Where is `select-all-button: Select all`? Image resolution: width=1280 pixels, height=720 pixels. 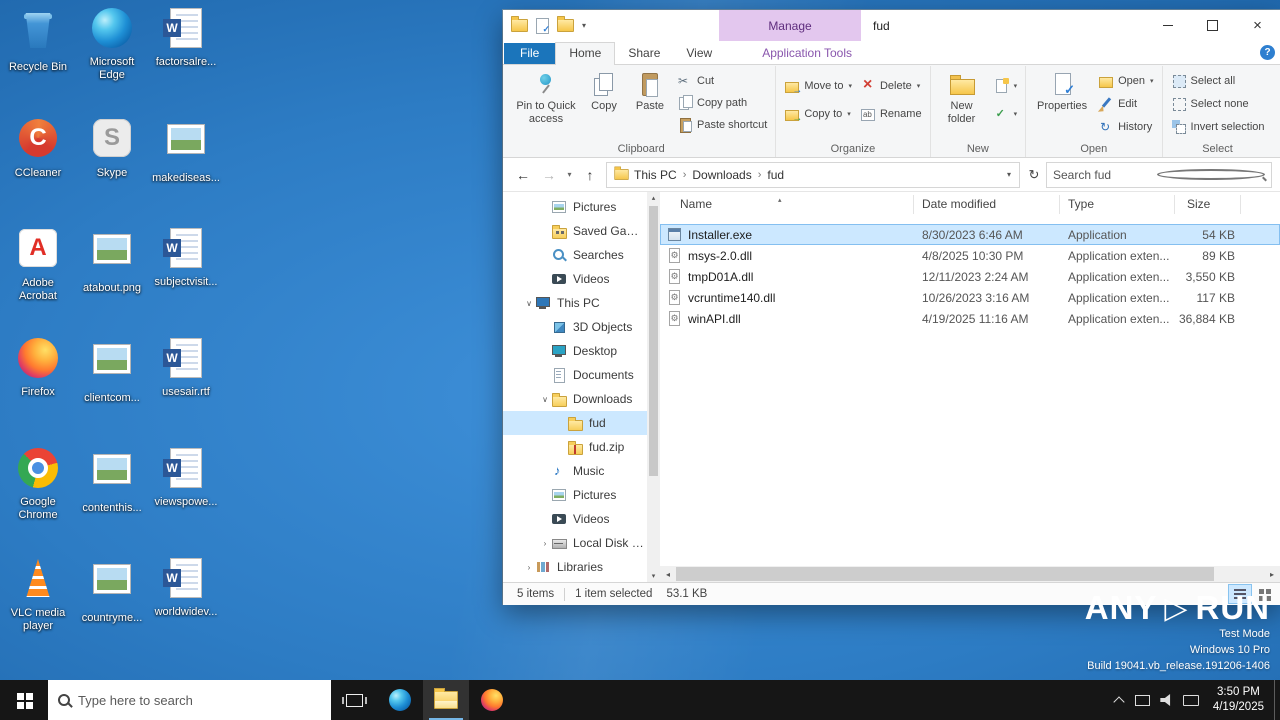
select-all-button: Select all is located at coordinates (1218, 80).